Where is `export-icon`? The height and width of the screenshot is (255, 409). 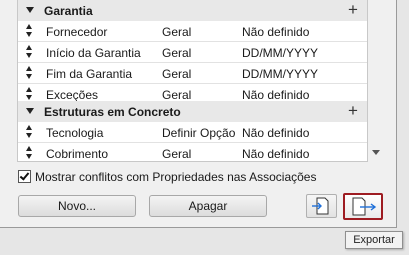 export-icon is located at coordinates (364, 206).